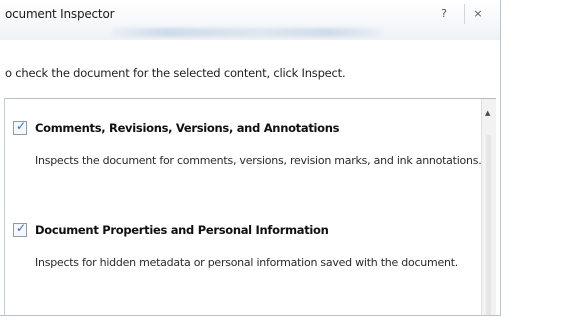 The height and width of the screenshot is (321, 562). What do you see at coordinates (444, 14) in the screenshot?
I see `help-button: ?` at bounding box center [444, 14].